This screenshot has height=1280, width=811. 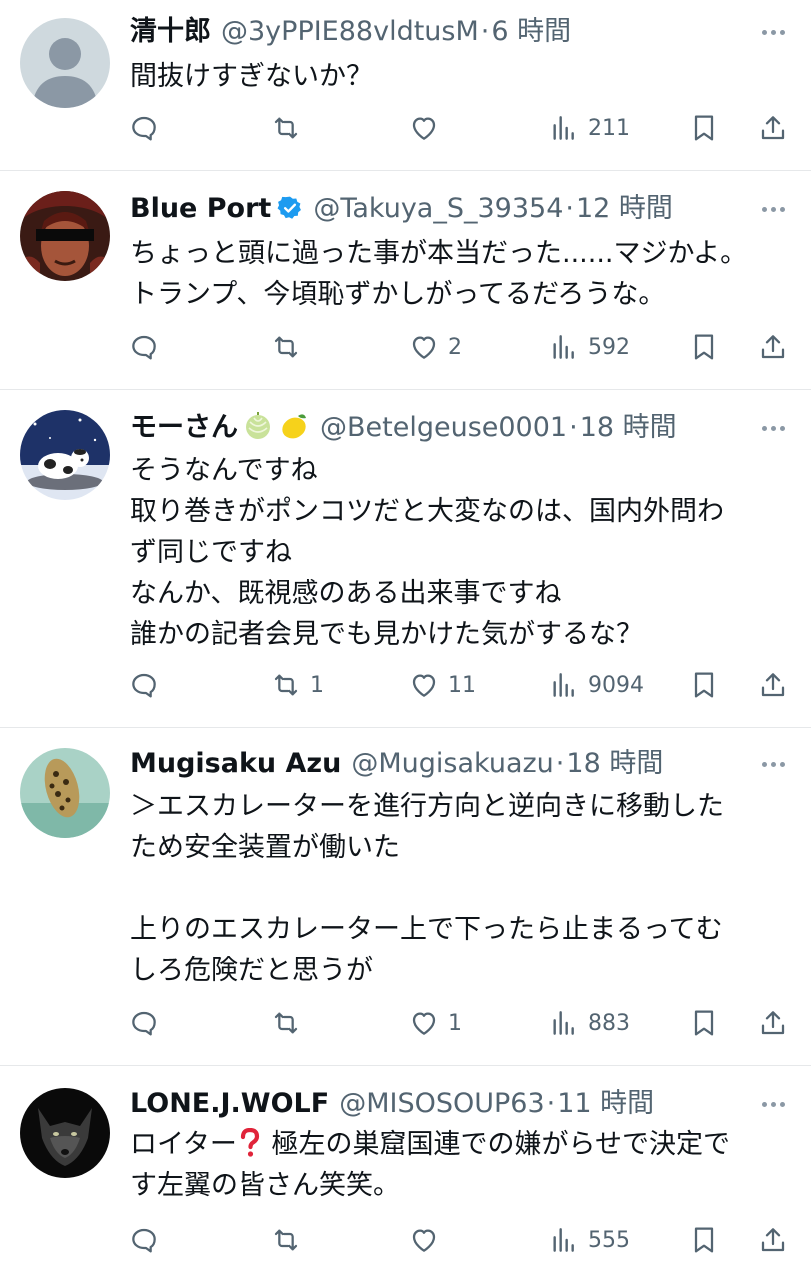 What do you see at coordinates (435, 347) in the screenshot?
I see `like-button: 2` at bounding box center [435, 347].